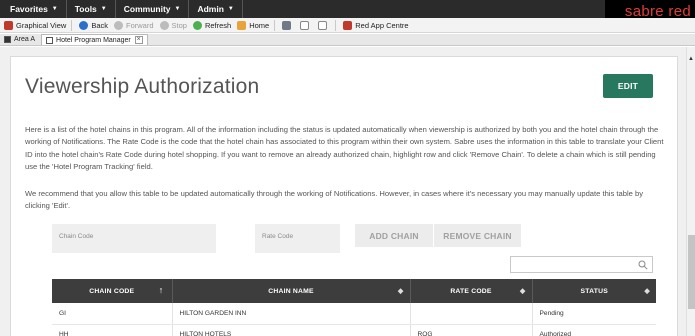 The image size is (695, 336). What do you see at coordinates (118, 25) in the screenshot?
I see `forward-arrow-icon` at bounding box center [118, 25].